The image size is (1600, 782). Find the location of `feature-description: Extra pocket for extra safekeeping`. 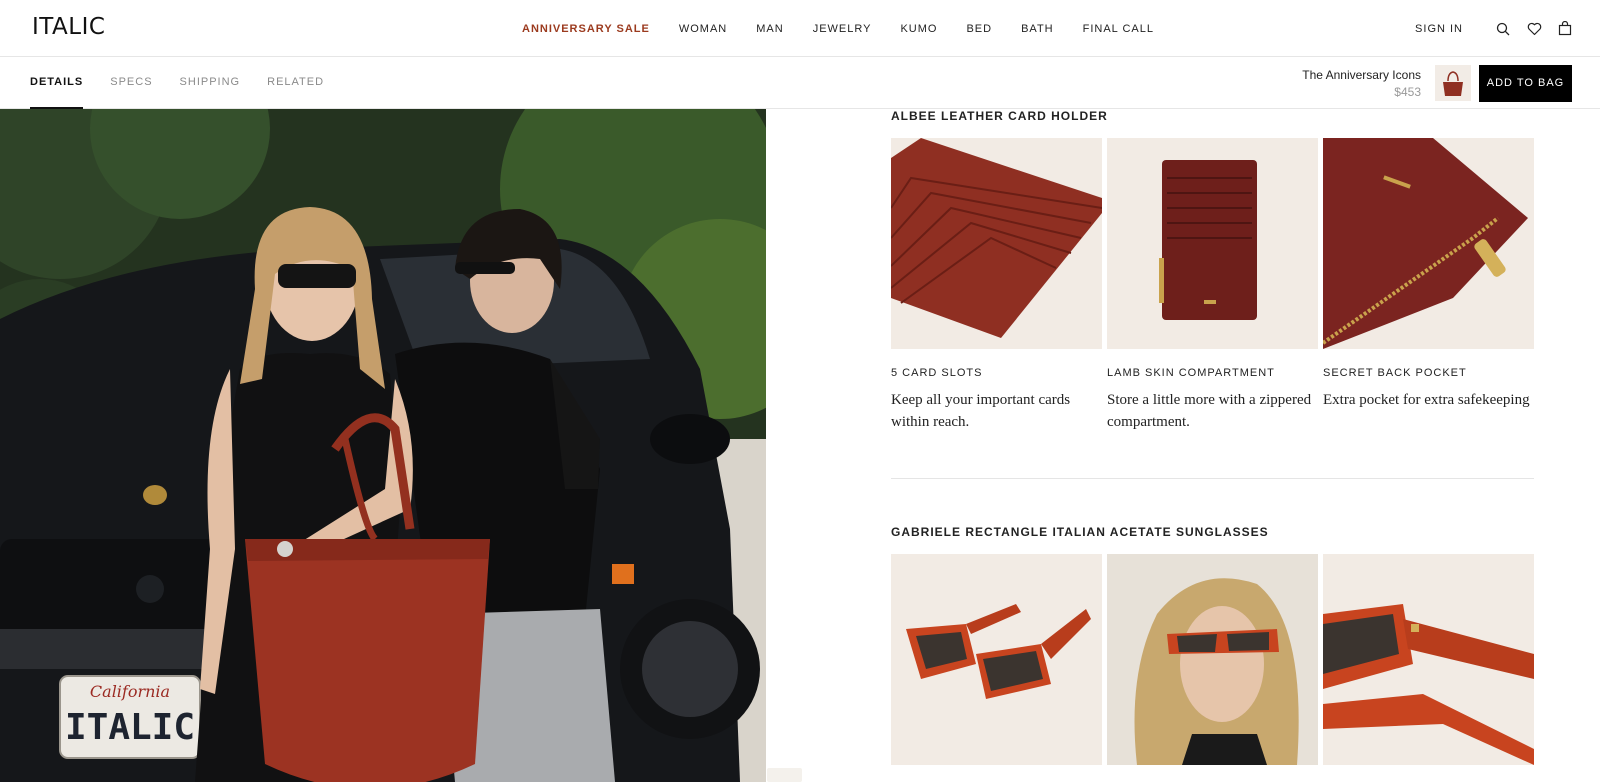

feature-description: Extra pocket for extra safekeeping is located at coordinates (1426, 400).